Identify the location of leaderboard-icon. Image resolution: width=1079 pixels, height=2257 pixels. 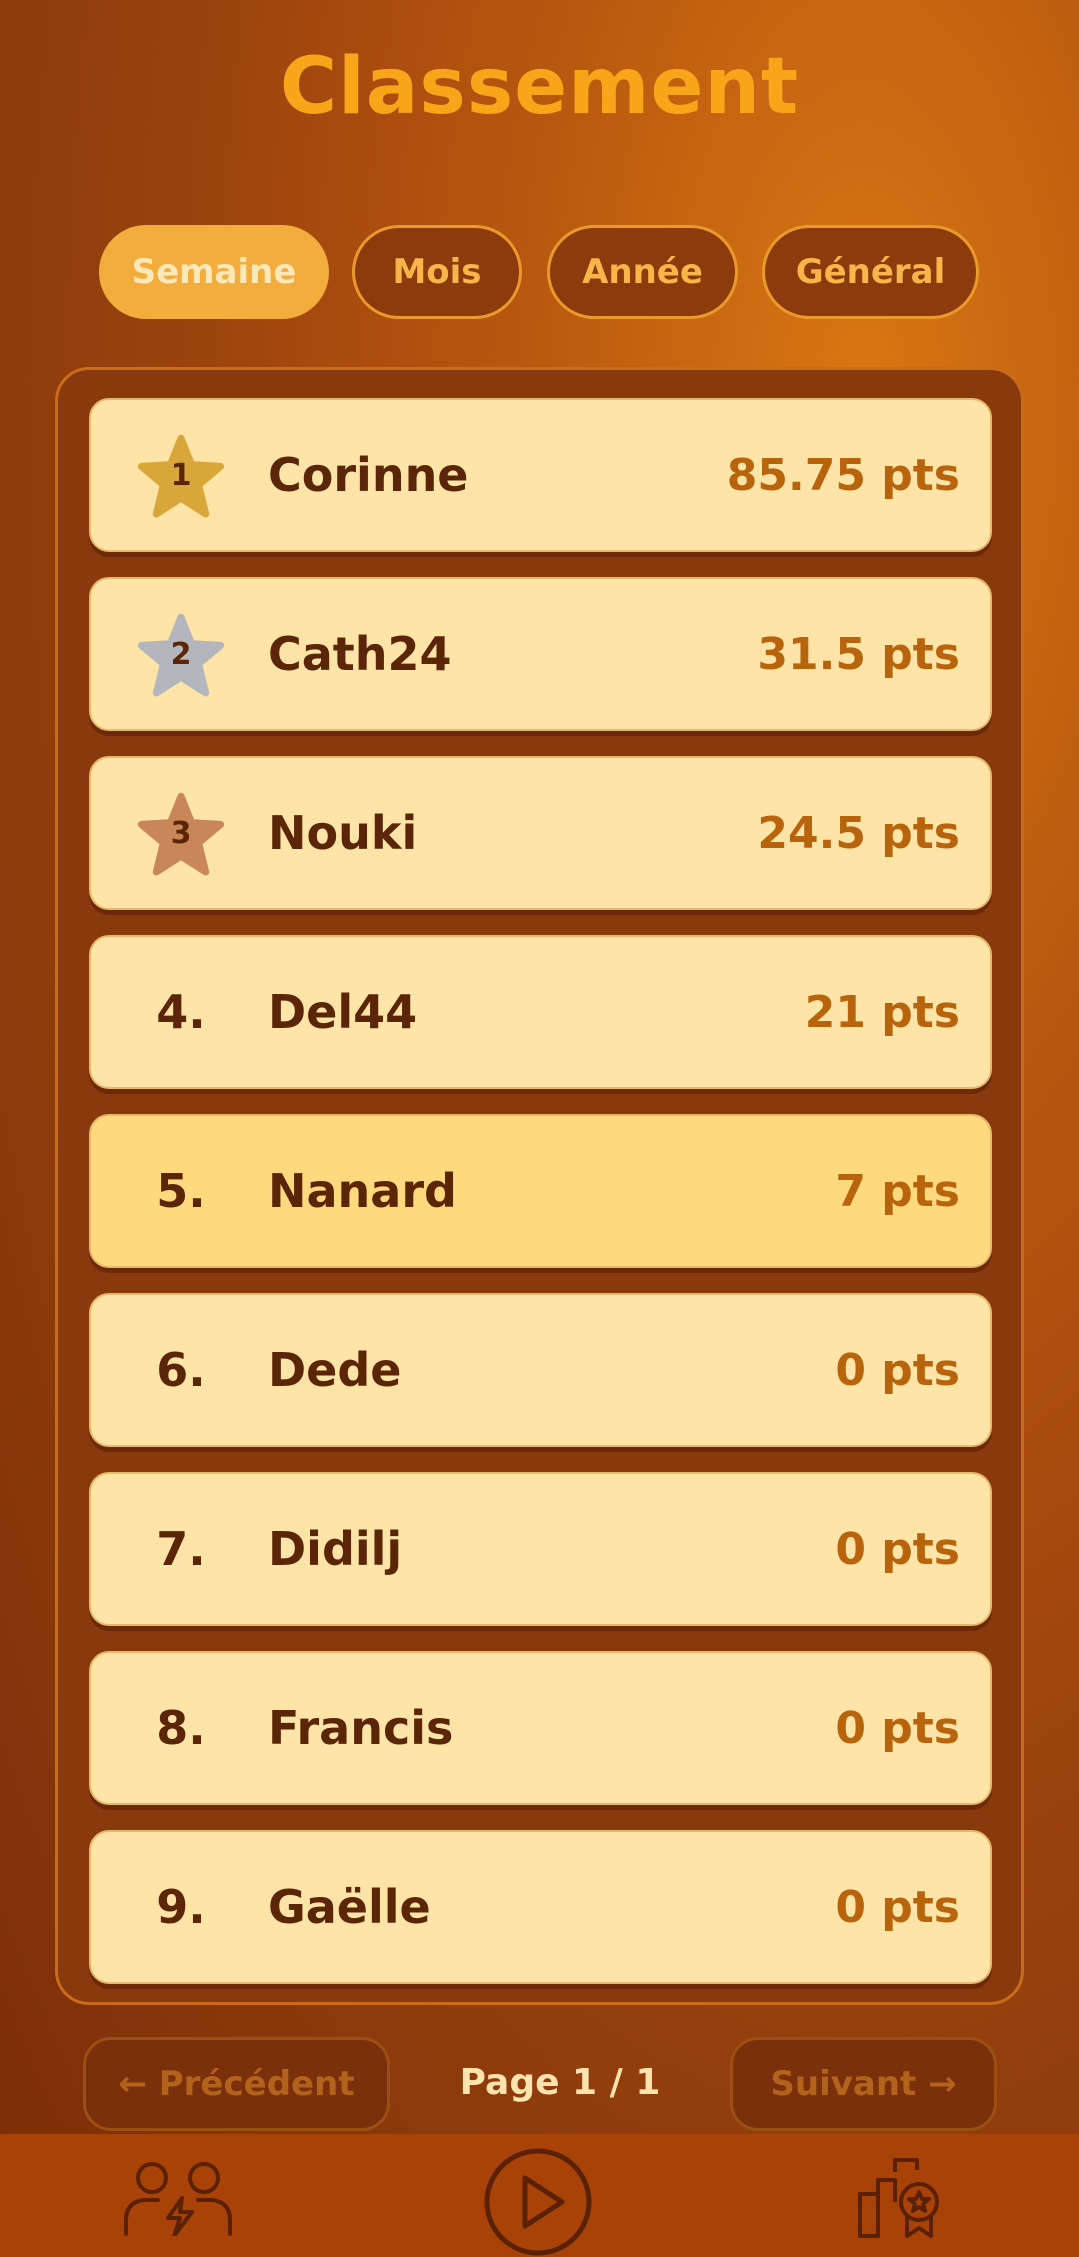
(902, 2198).